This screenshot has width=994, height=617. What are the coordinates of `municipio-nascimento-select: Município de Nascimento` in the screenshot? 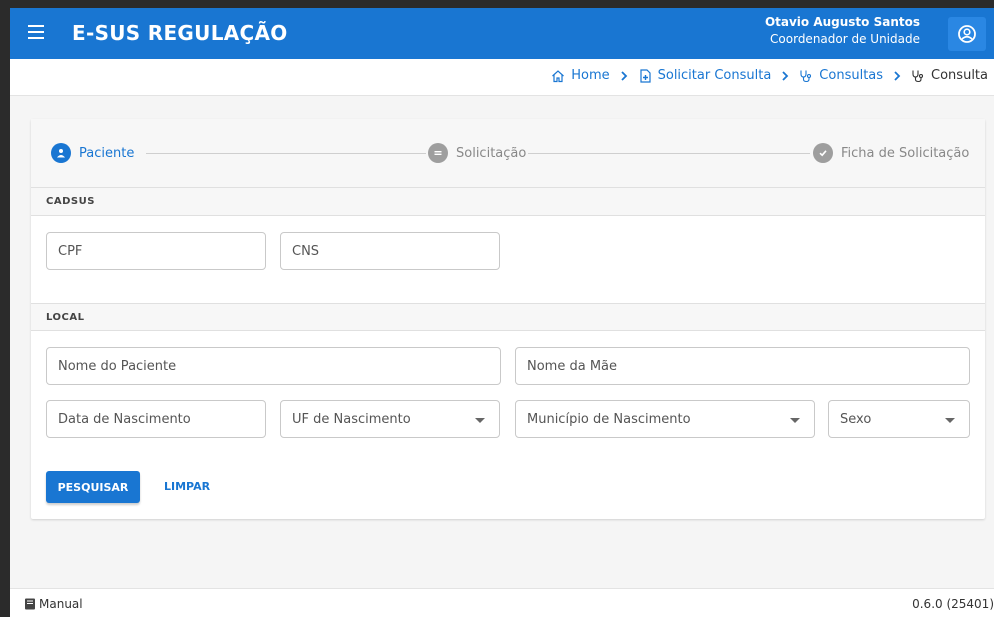 It's located at (665, 419).